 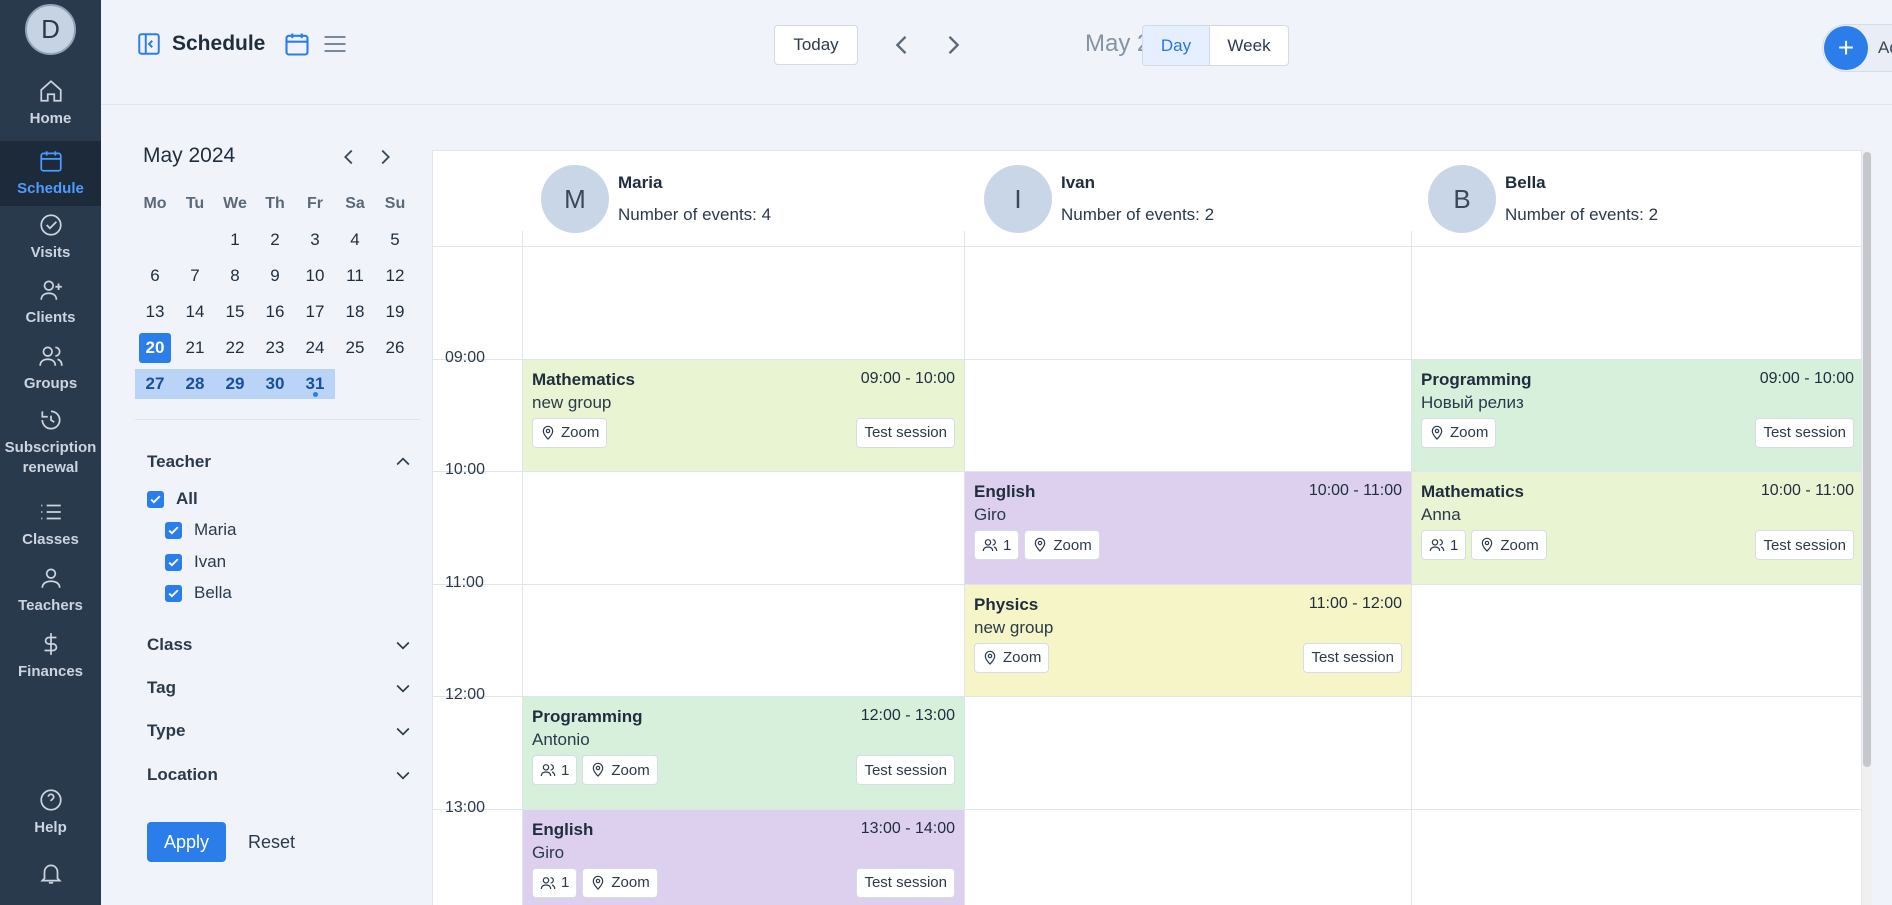 I want to click on calendar-day: 26, so click(x=395, y=348).